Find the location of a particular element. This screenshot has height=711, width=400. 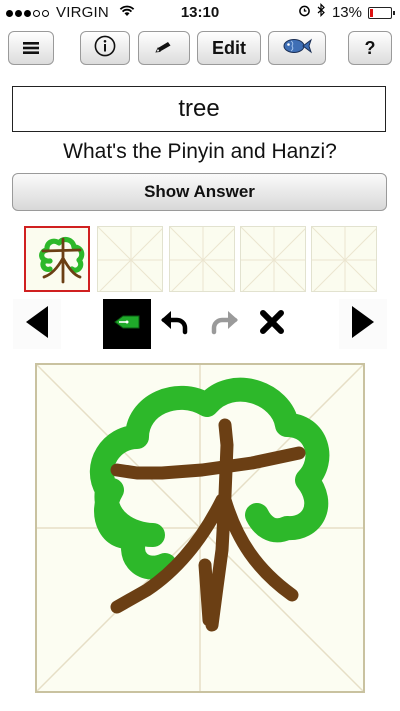

fish-icon is located at coordinates (297, 48).